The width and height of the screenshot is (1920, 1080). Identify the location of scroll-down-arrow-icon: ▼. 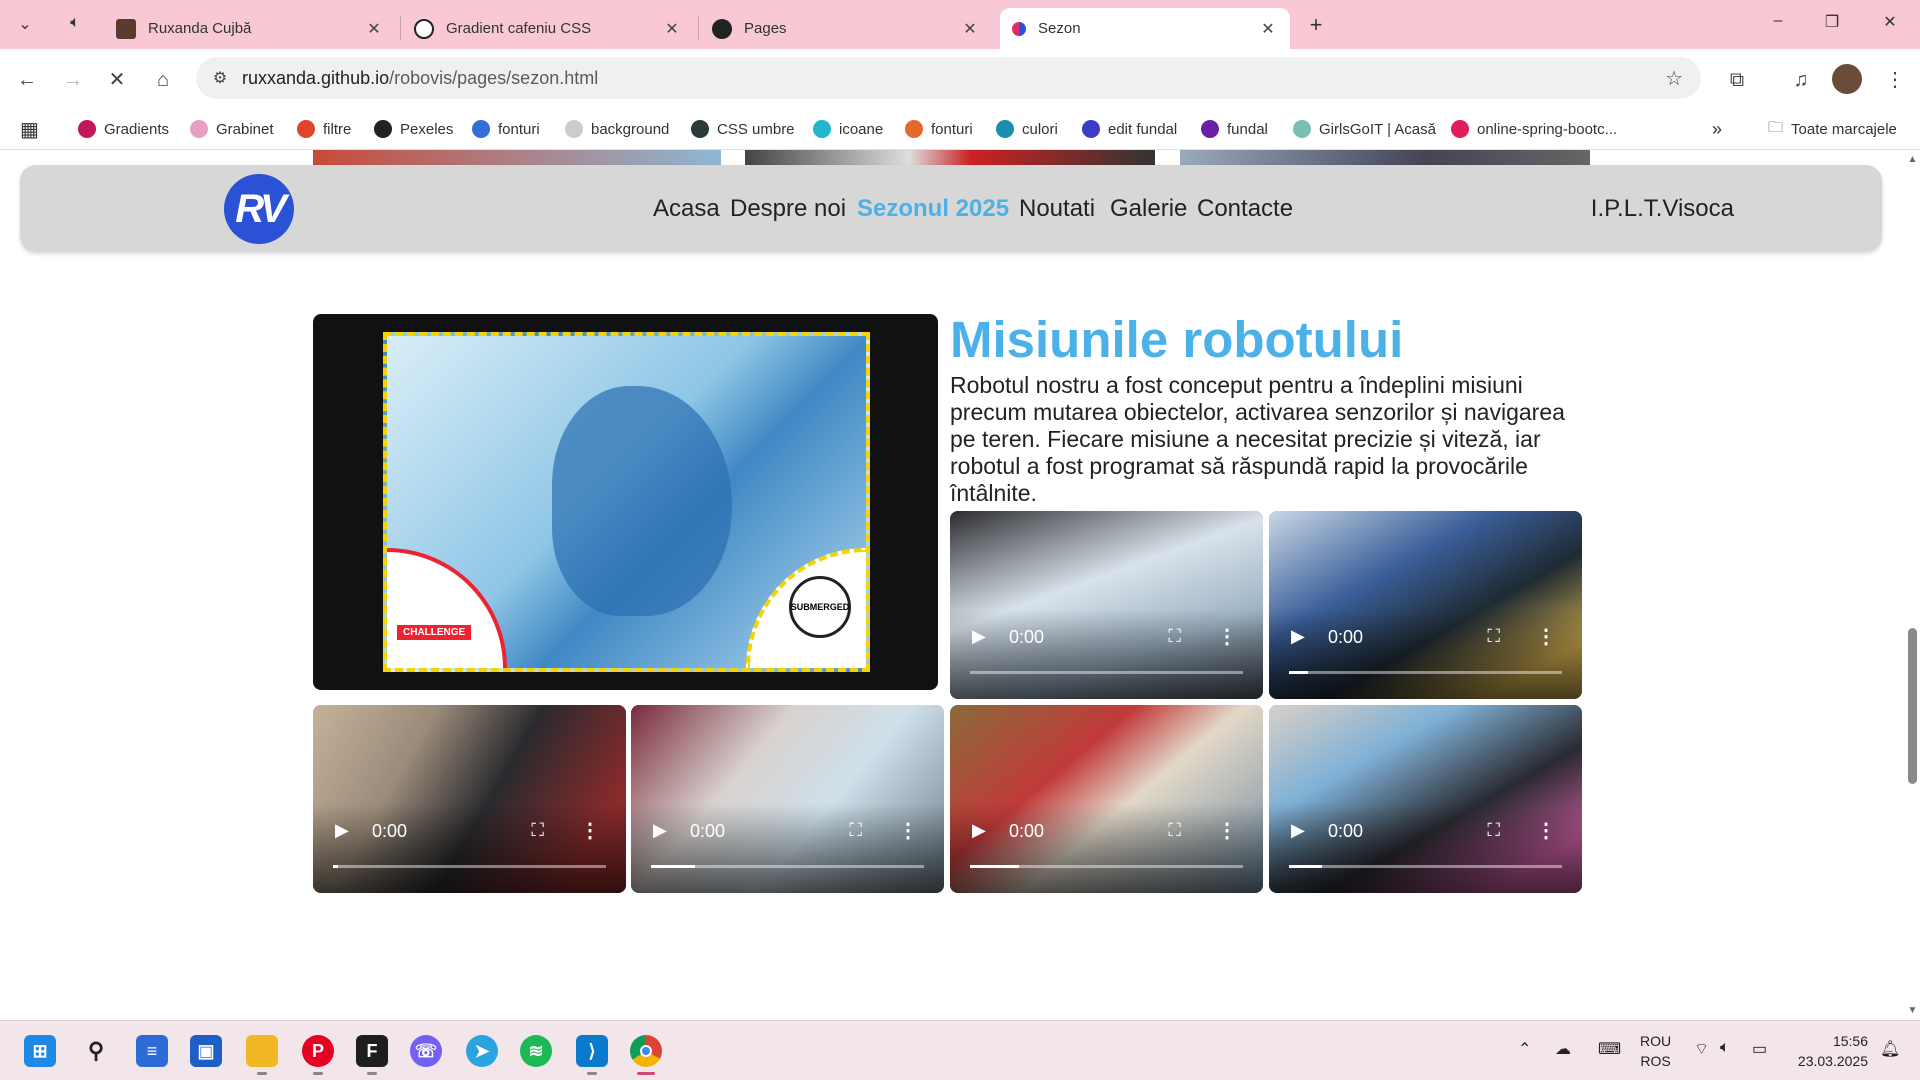
(1912, 1010).